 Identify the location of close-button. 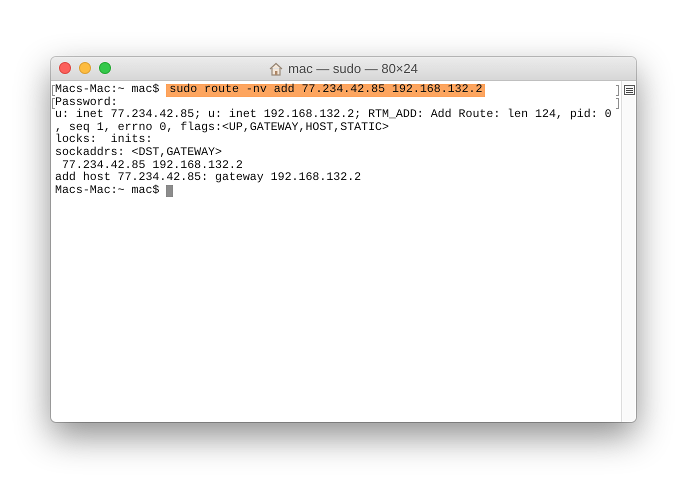
(65, 68).